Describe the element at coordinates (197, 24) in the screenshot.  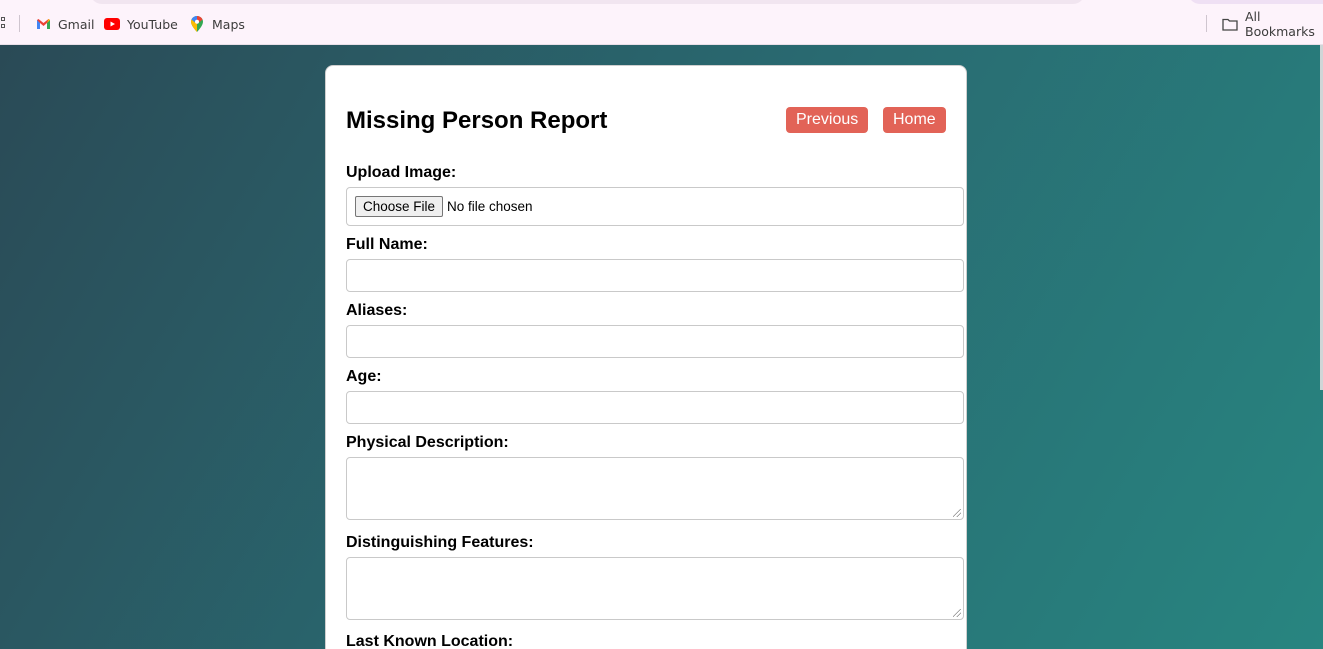
I see `maps-icon` at that location.